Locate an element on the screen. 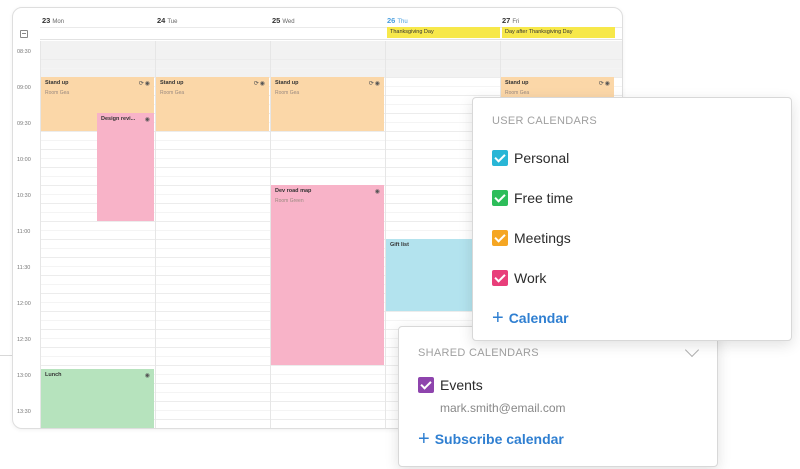  calendar-item-personal: Personal is located at coordinates (530, 158).